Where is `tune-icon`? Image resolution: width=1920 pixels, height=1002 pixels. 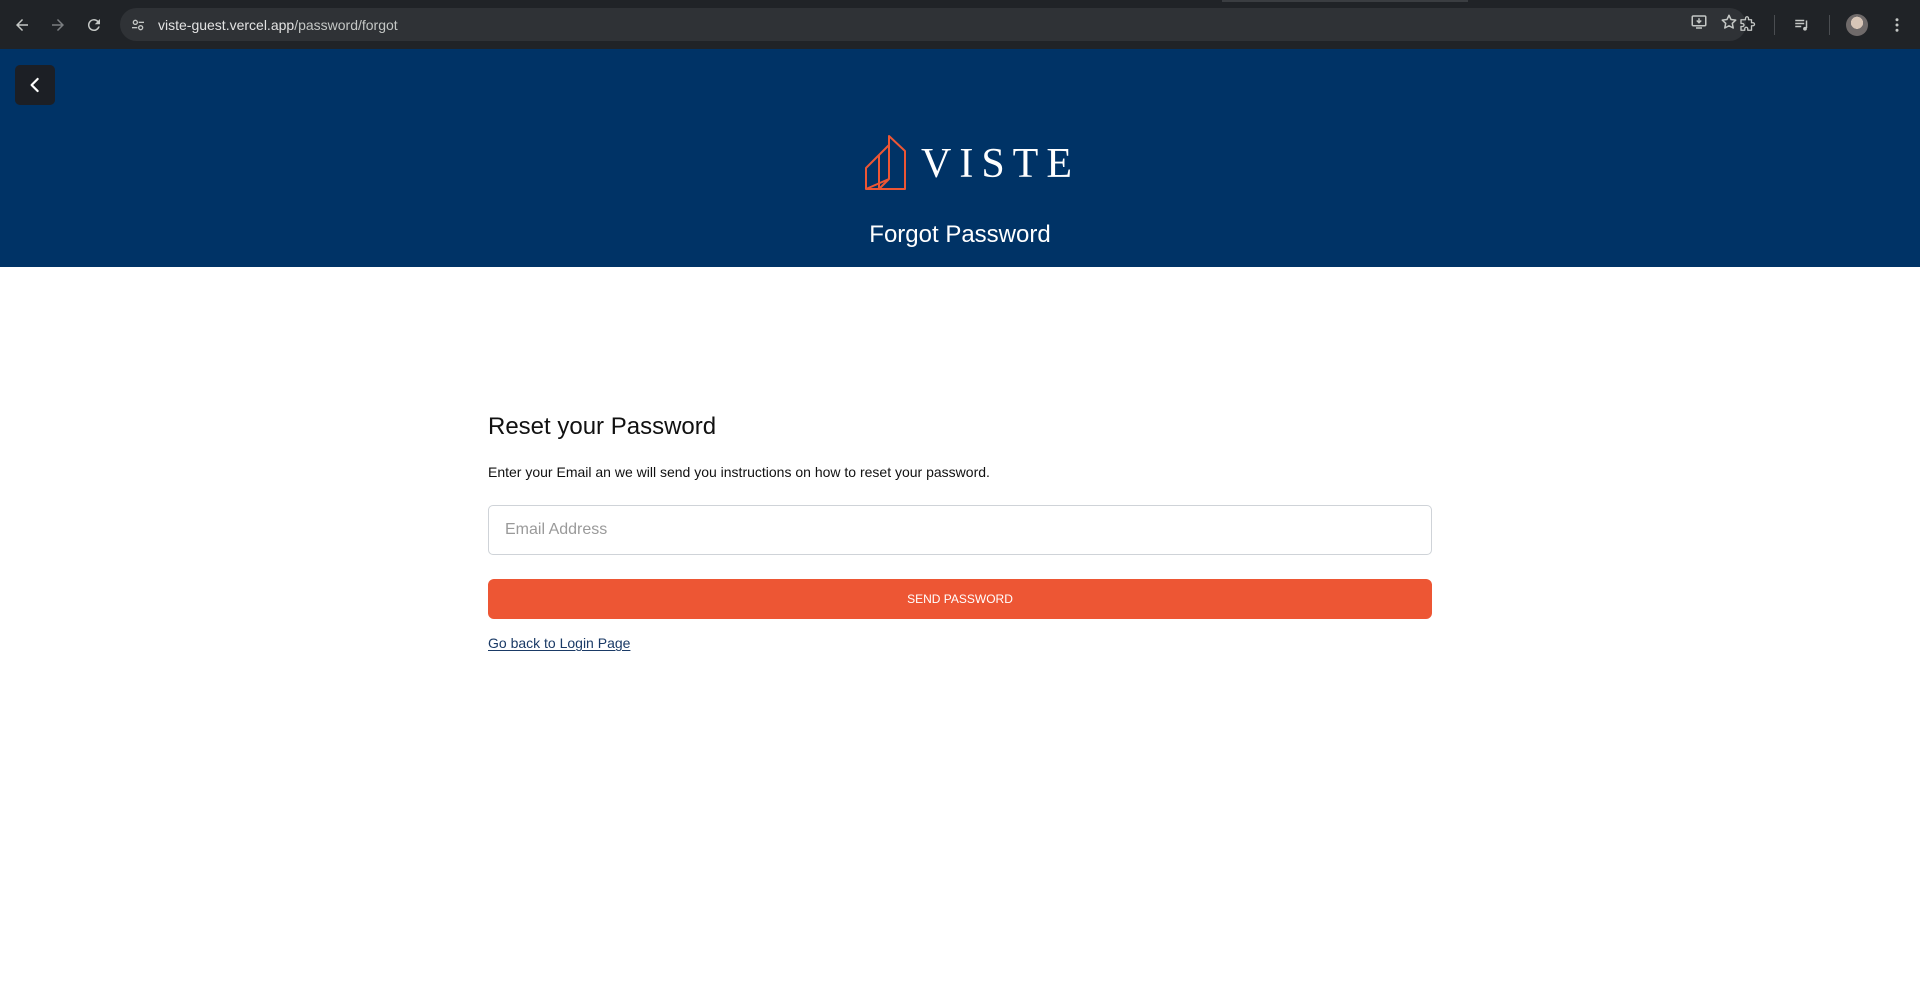
tune-icon is located at coordinates (138, 25).